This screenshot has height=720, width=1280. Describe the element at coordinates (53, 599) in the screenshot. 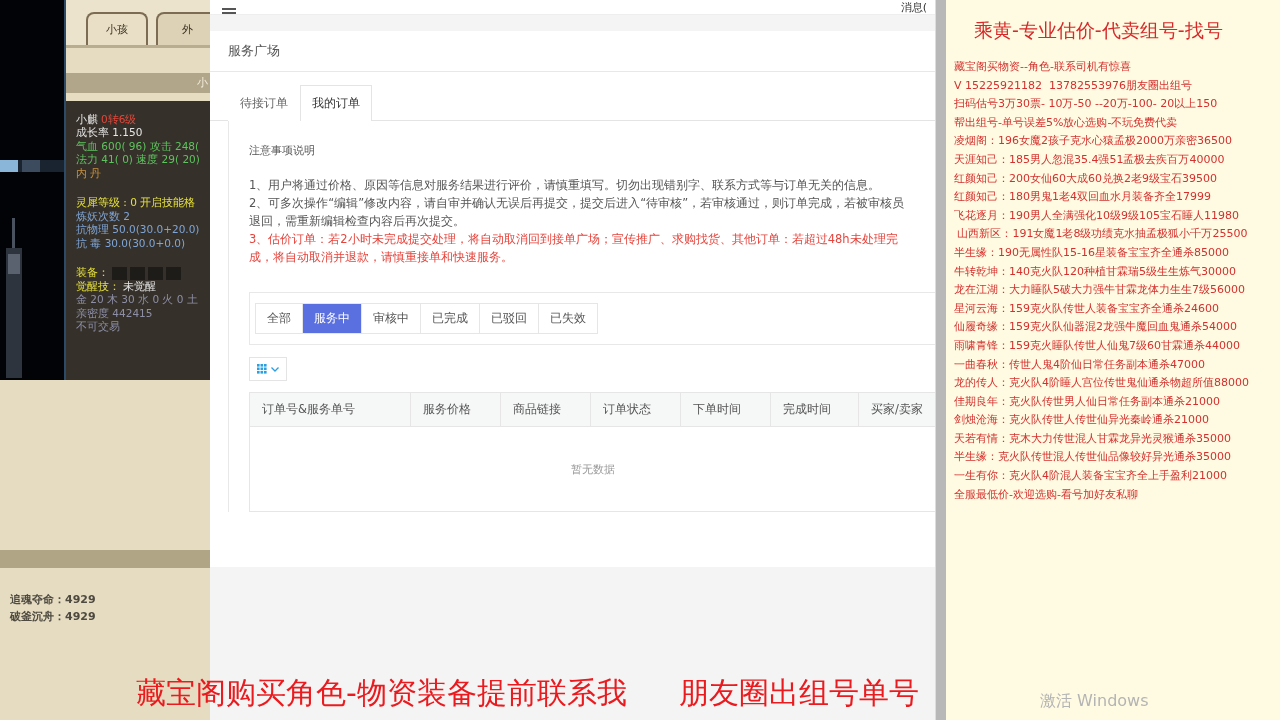

I see `stat-text: 追魂夺命：4929` at that location.